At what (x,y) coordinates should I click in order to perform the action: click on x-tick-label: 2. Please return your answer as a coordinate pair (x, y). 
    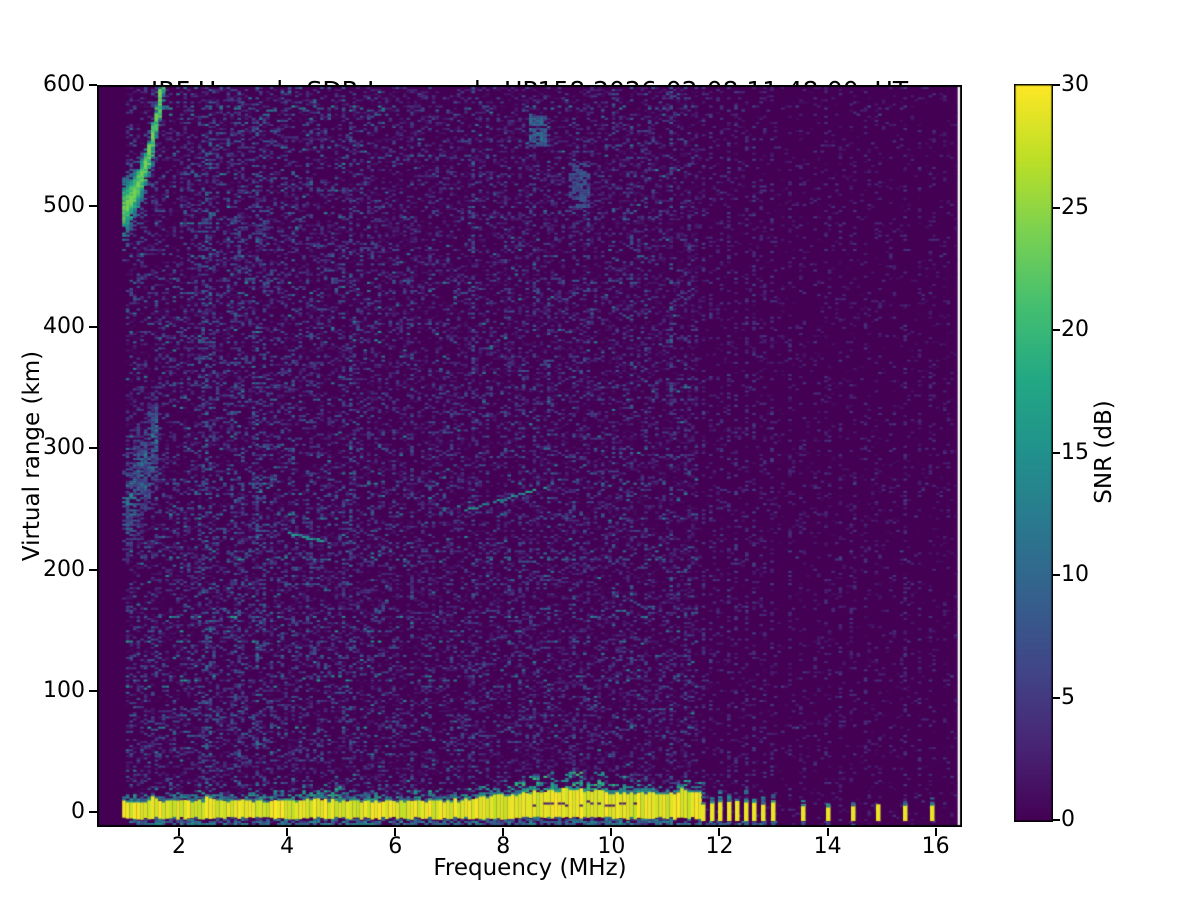
    Looking at the image, I should click on (178, 846).